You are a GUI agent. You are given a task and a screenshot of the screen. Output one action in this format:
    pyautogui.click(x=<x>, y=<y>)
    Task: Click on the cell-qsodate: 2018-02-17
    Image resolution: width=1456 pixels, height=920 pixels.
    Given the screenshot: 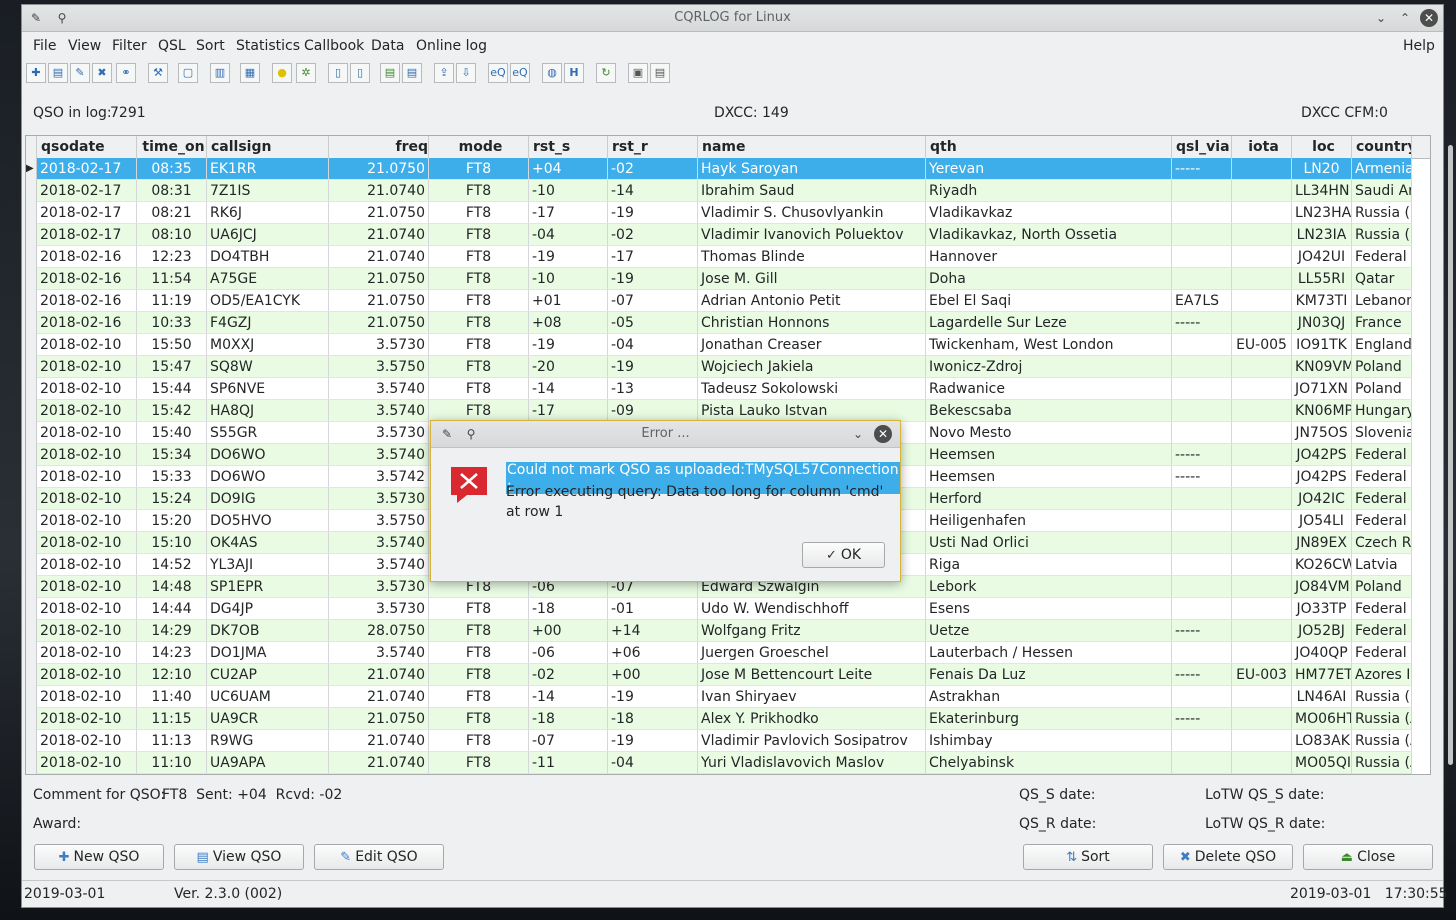 What is the action you would take?
    pyautogui.click(x=87, y=213)
    